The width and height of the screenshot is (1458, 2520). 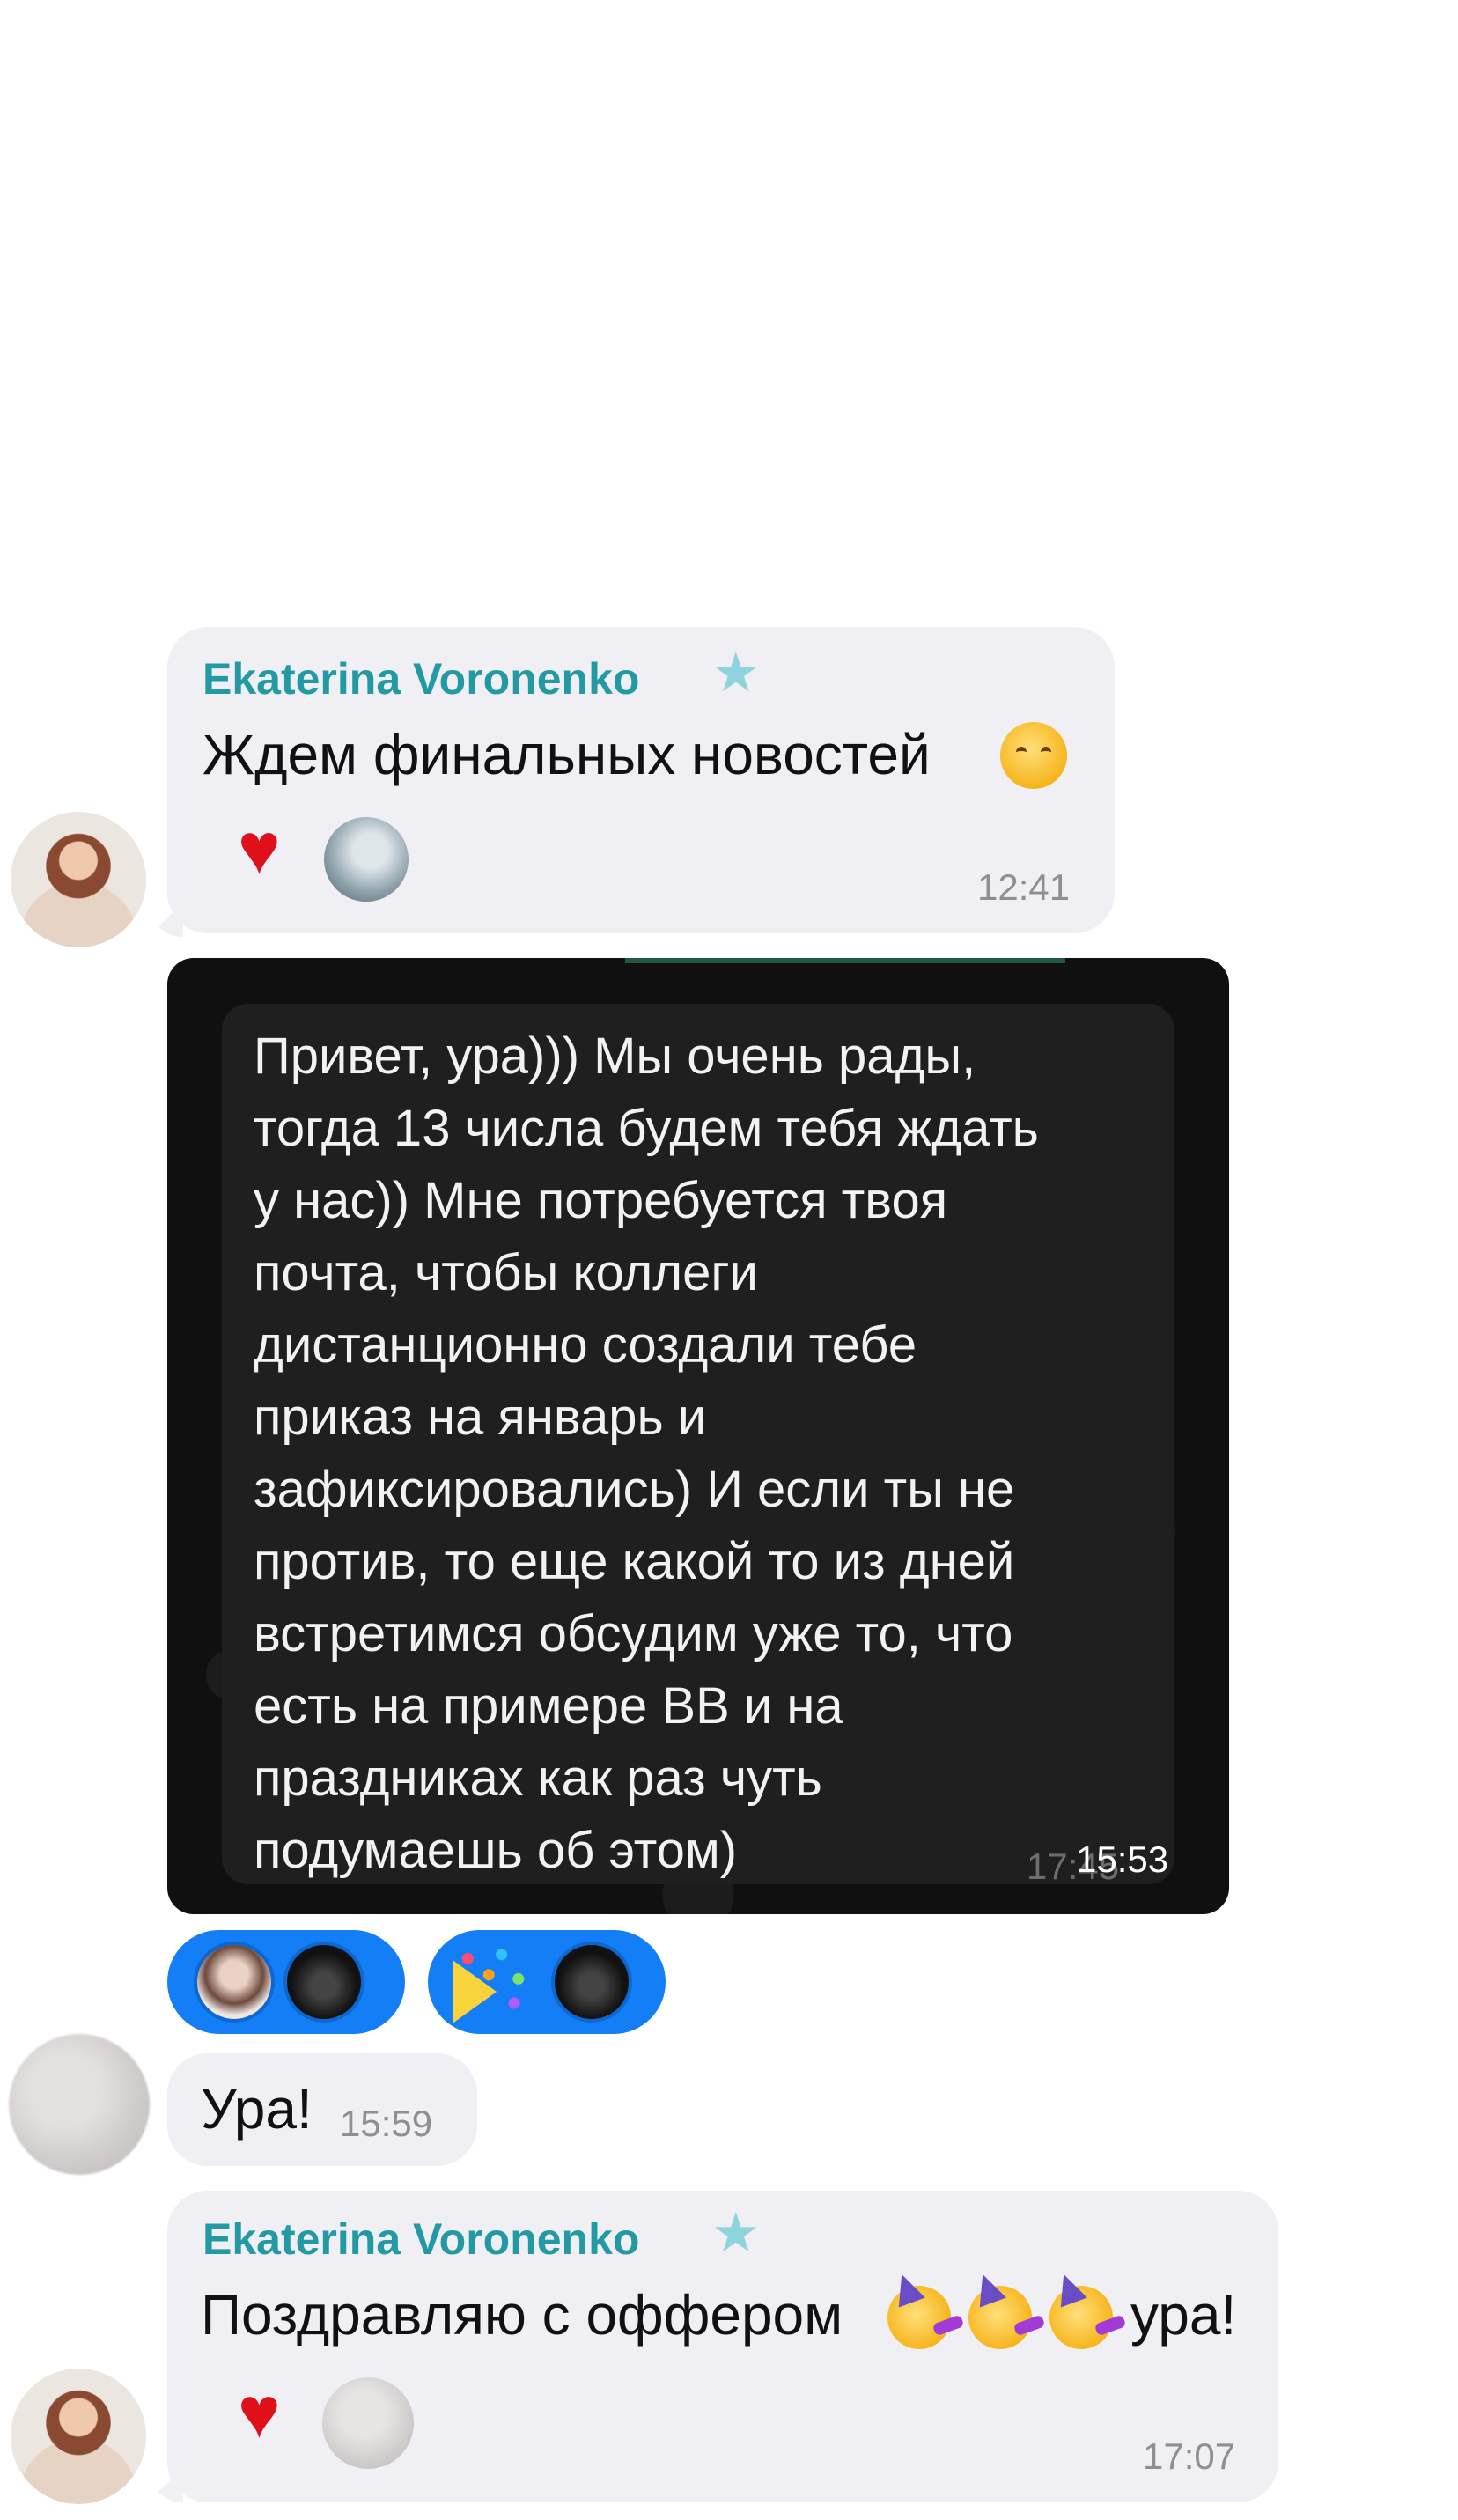 What do you see at coordinates (1183, 2315) in the screenshot?
I see `message-text-continued: ура!` at bounding box center [1183, 2315].